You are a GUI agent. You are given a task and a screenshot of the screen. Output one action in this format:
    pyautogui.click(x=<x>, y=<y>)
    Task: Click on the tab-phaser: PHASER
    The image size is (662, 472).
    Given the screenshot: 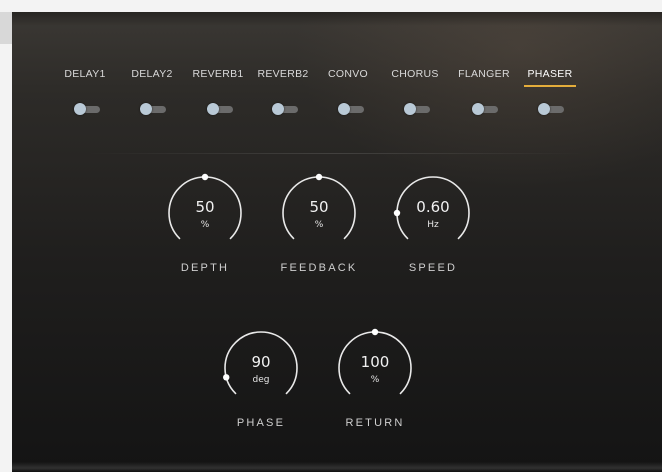 What is the action you would take?
    pyautogui.click(x=550, y=85)
    